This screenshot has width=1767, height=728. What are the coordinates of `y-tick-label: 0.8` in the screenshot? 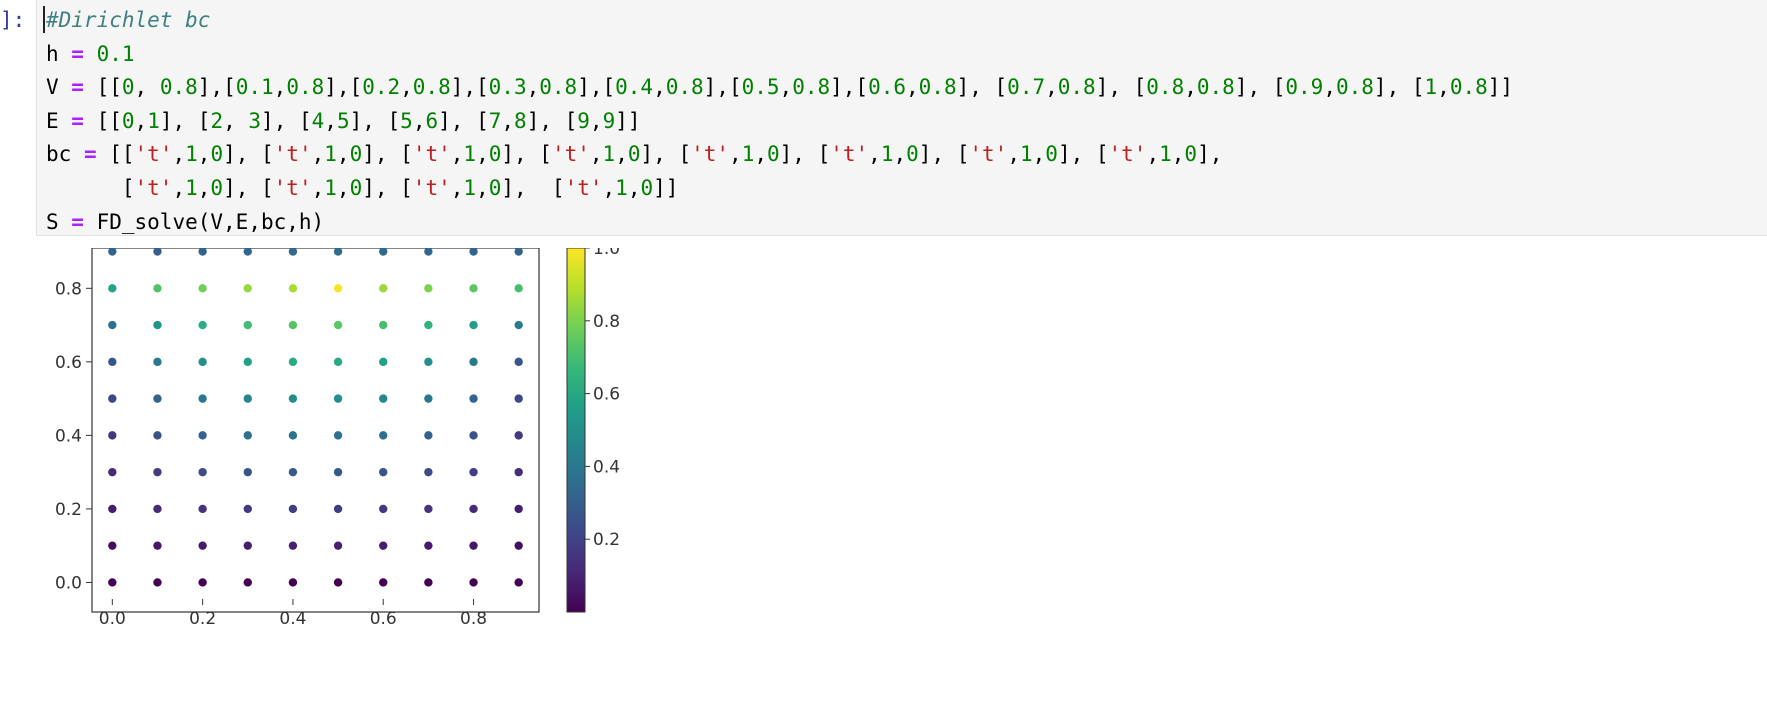 It's located at (68, 289).